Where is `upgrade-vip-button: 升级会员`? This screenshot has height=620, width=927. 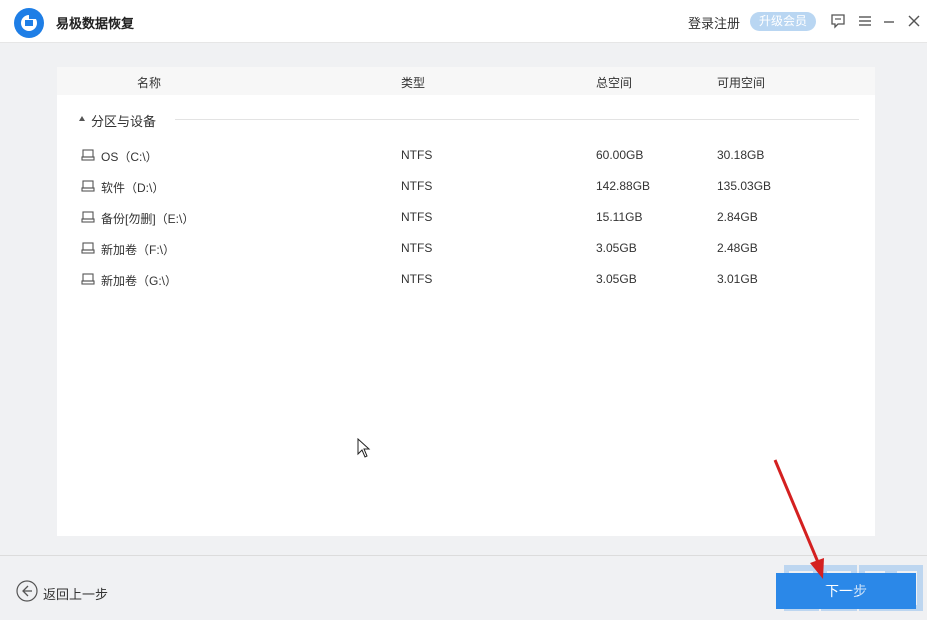 upgrade-vip-button: 升级会员 is located at coordinates (783, 21).